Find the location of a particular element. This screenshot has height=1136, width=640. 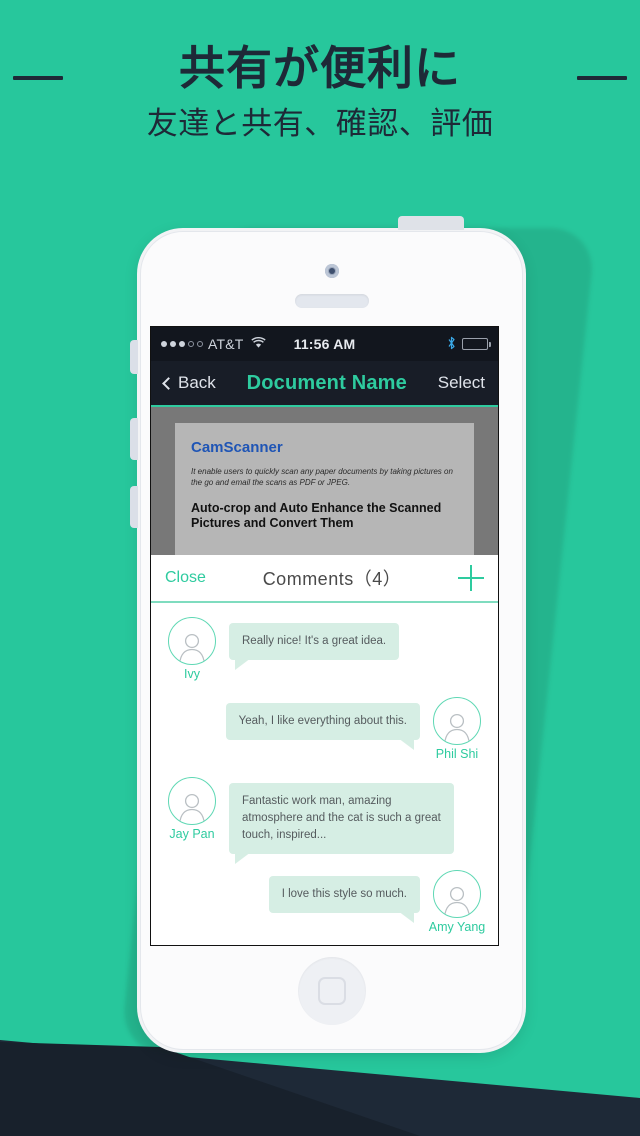

power-button-icon is located at coordinates (431, 223).